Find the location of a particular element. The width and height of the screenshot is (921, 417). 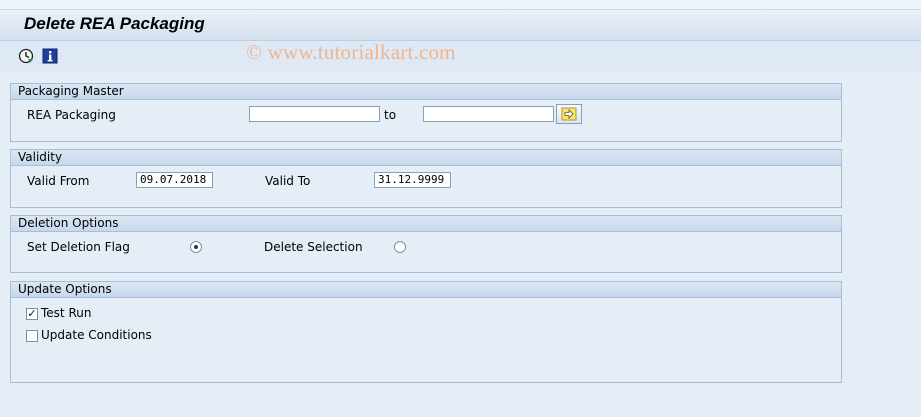

valid-to-input: 31.12.9999 is located at coordinates (412, 180).